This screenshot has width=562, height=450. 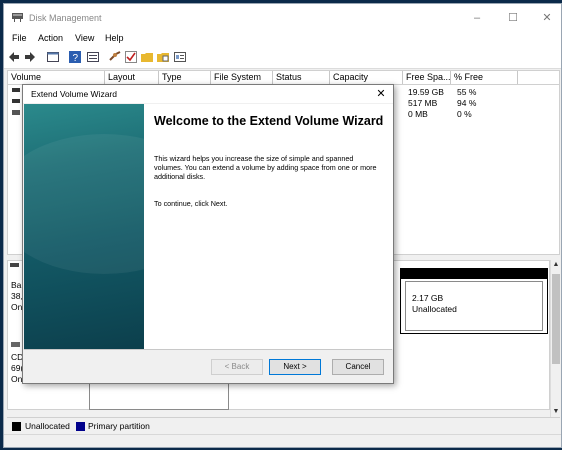 What do you see at coordinates (283, 426) in the screenshot?
I see `legend-bar: Unallocated Primary partition` at bounding box center [283, 426].